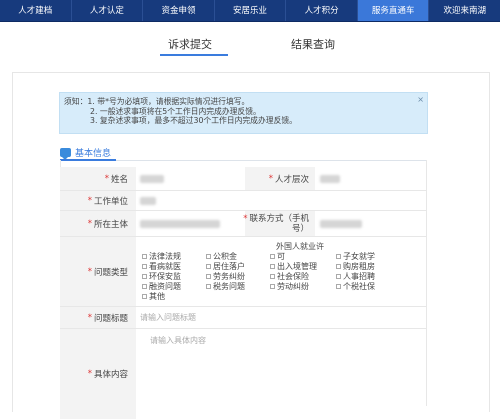 Image resolution: width=500 pixels, height=419 pixels. I want to click on chat-bubble-icon, so click(65, 153).